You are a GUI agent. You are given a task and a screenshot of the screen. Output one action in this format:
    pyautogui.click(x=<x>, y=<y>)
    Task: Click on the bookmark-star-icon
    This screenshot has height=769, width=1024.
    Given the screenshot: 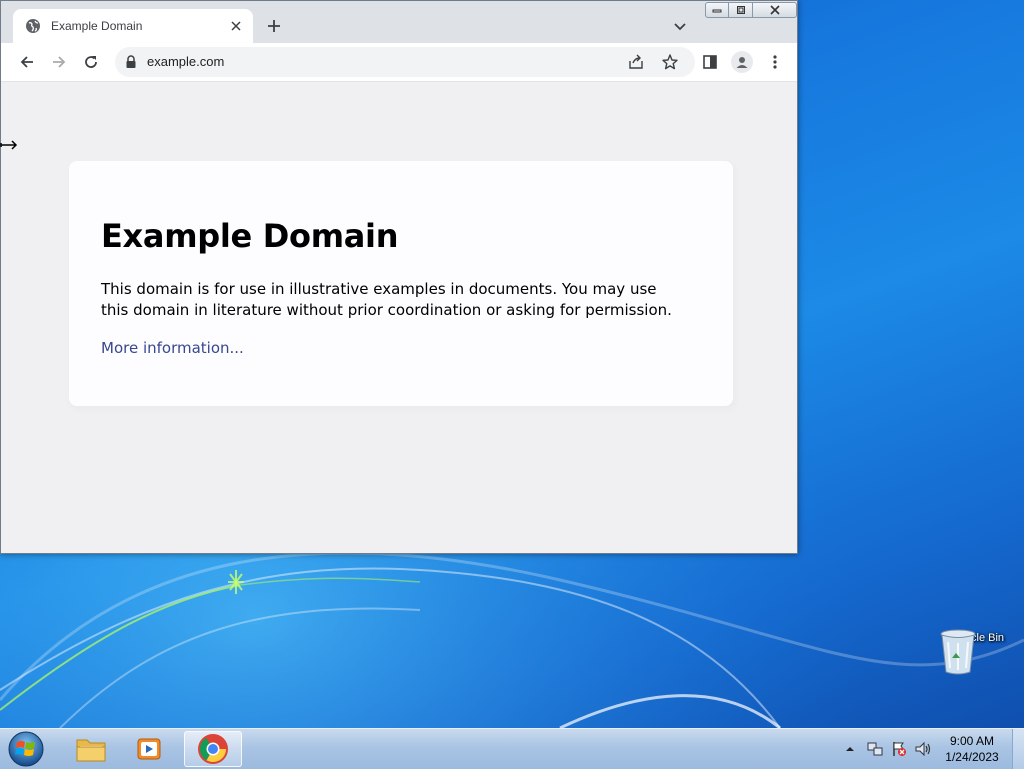 What is the action you would take?
    pyautogui.click(x=670, y=62)
    